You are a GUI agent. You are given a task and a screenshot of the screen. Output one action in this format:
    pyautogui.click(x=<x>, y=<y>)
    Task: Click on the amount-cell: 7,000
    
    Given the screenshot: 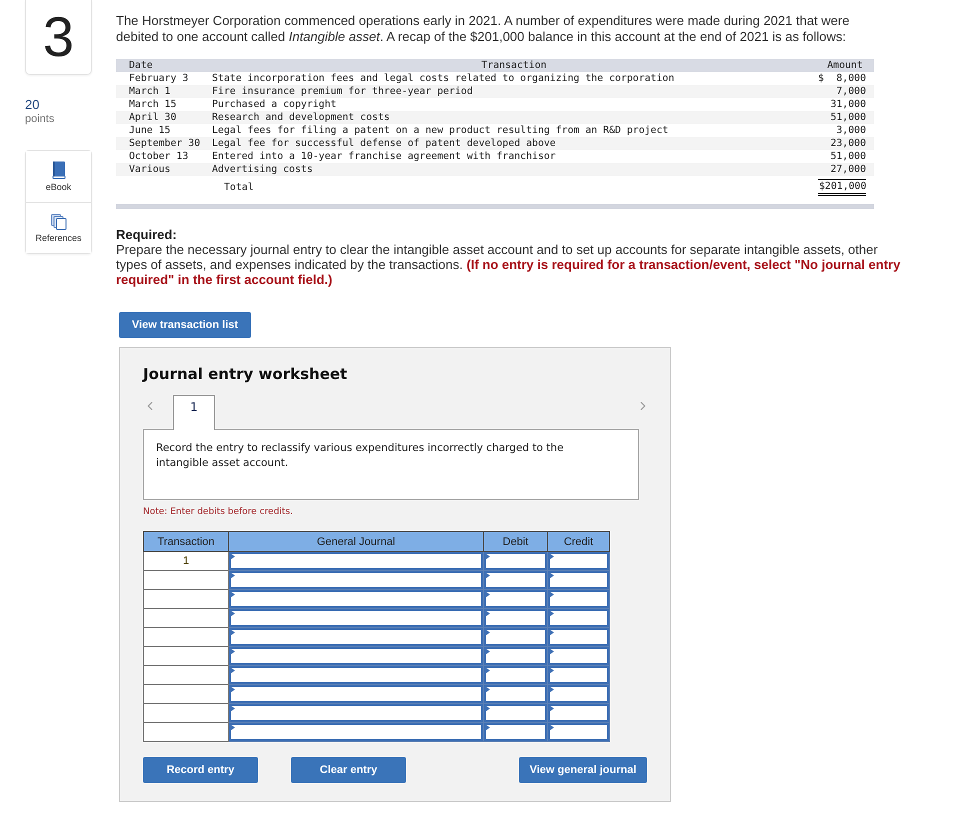 What is the action you would take?
    pyautogui.click(x=851, y=91)
    